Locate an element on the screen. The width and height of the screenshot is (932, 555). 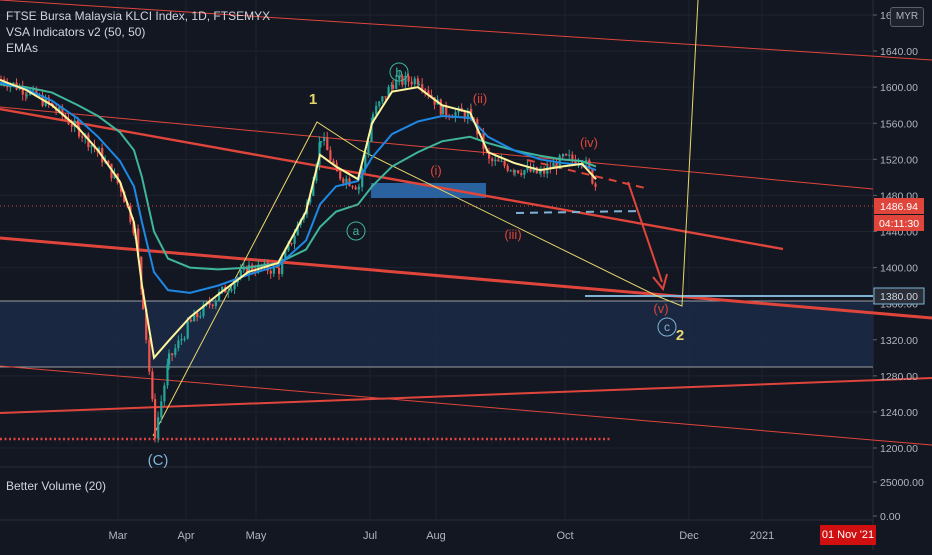
last-price-text: 1486.94 is located at coordinates (899, 207).